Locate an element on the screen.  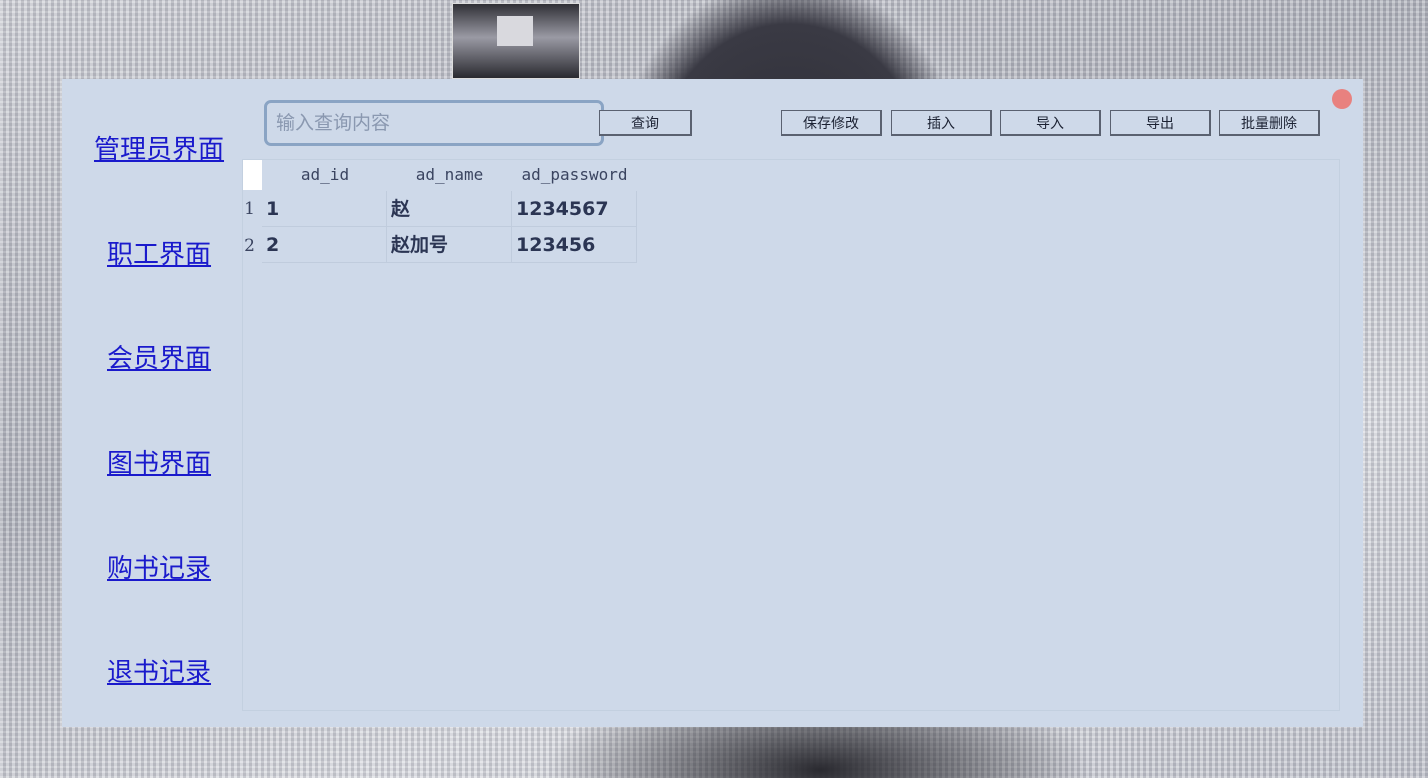
column-header-ad-password: ad_password is located at coordinates (574, 174).